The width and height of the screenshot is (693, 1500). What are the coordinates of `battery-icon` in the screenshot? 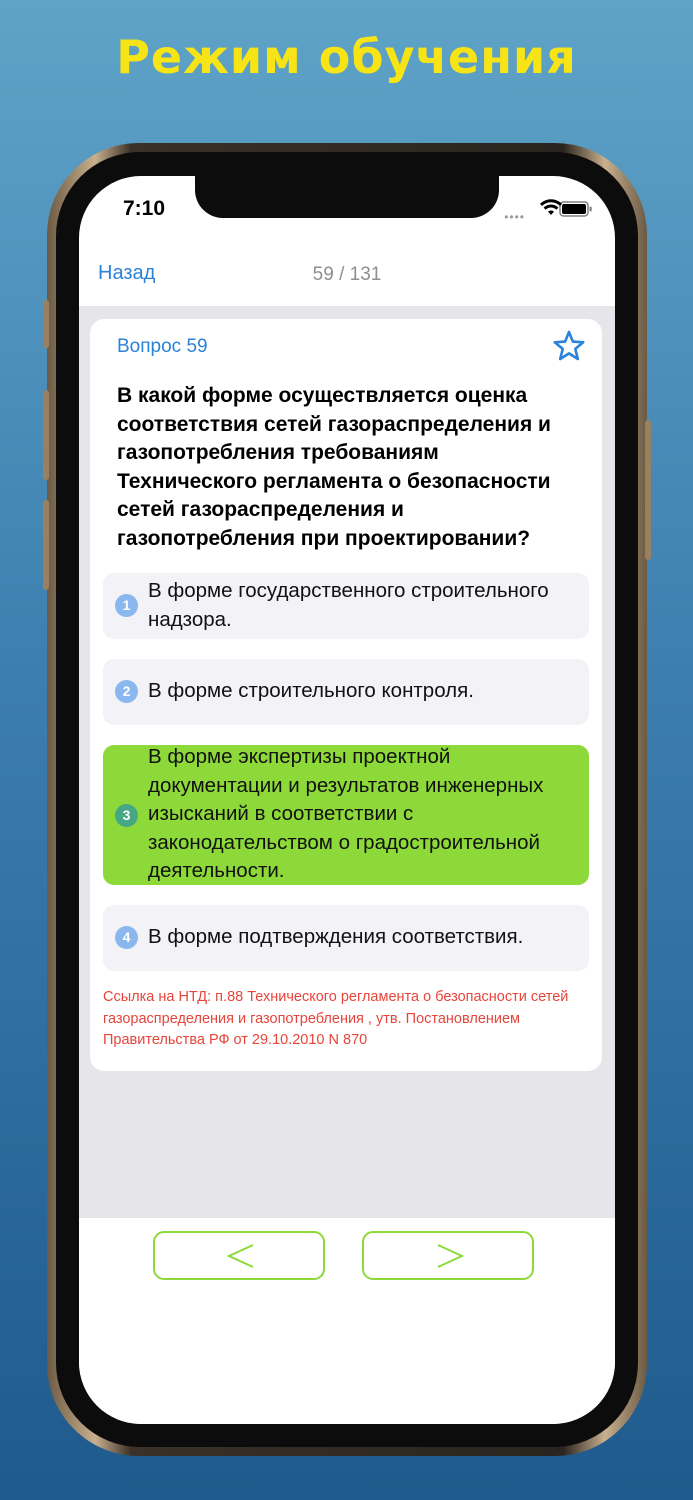 It's located at (575, 209).